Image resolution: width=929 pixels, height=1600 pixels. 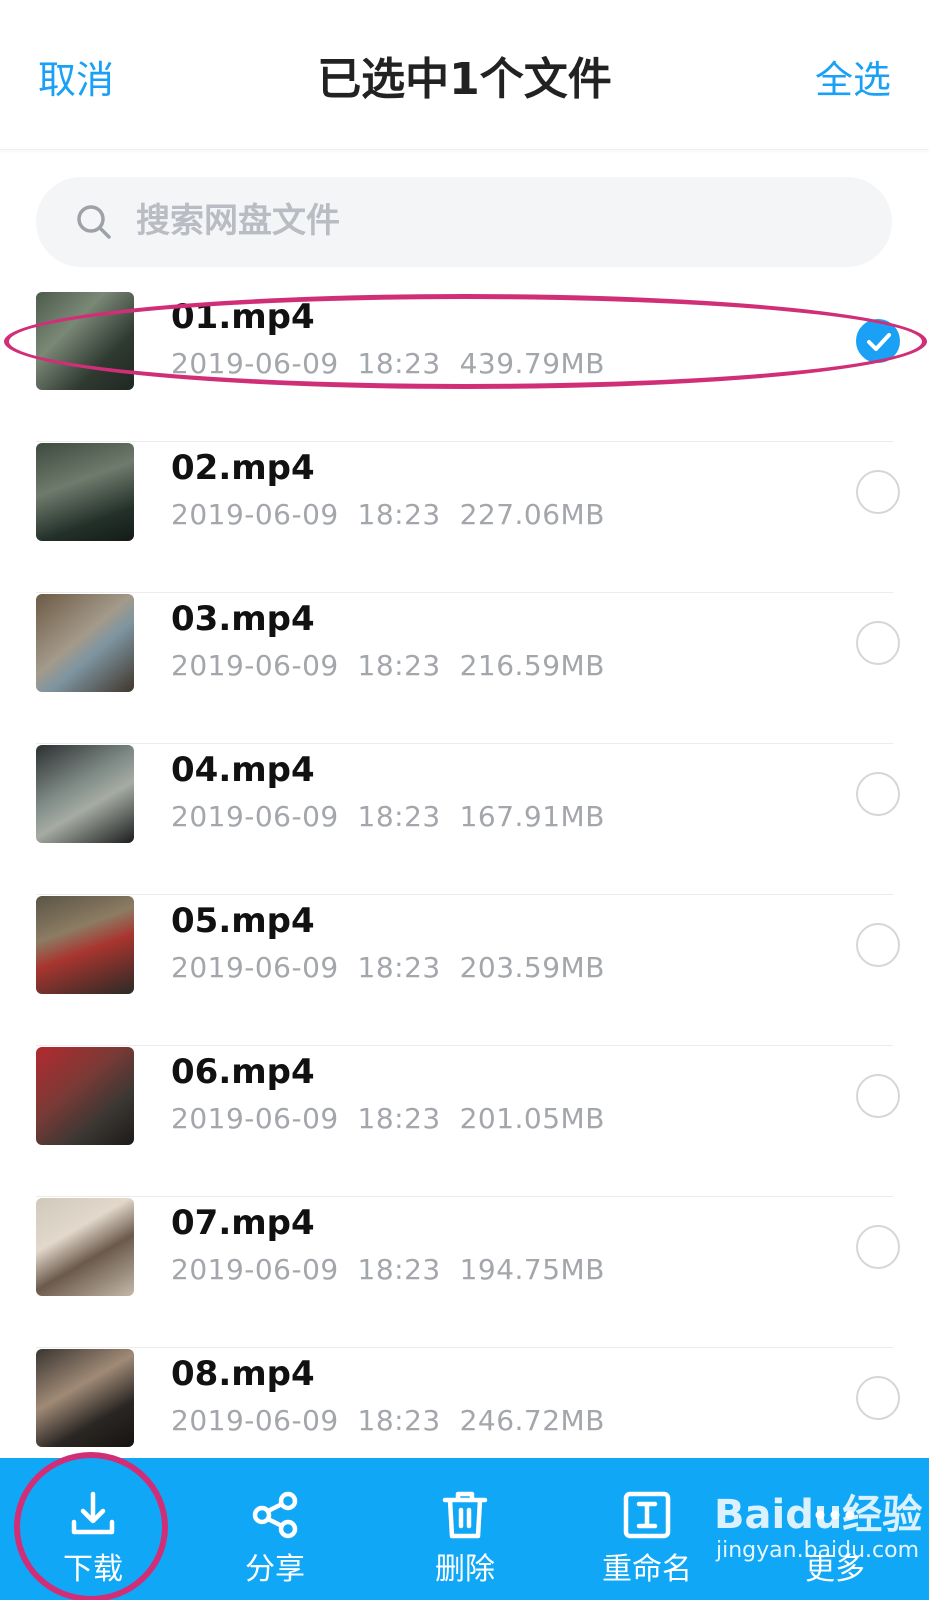 I want to click on file-meta: 2019-06-09 18:23 203.59MB, so click(x=388, y=967).